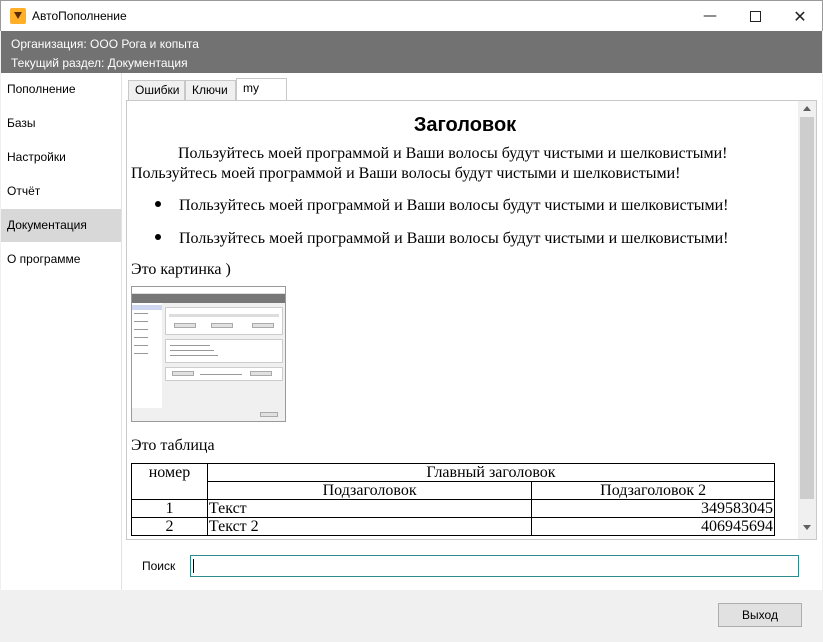 This screenshot has height=642, width=823. What do you see at coordinates (807, 108) in the screenshot?
I see `scroll-up-icon` at bounding box center [807, 108].